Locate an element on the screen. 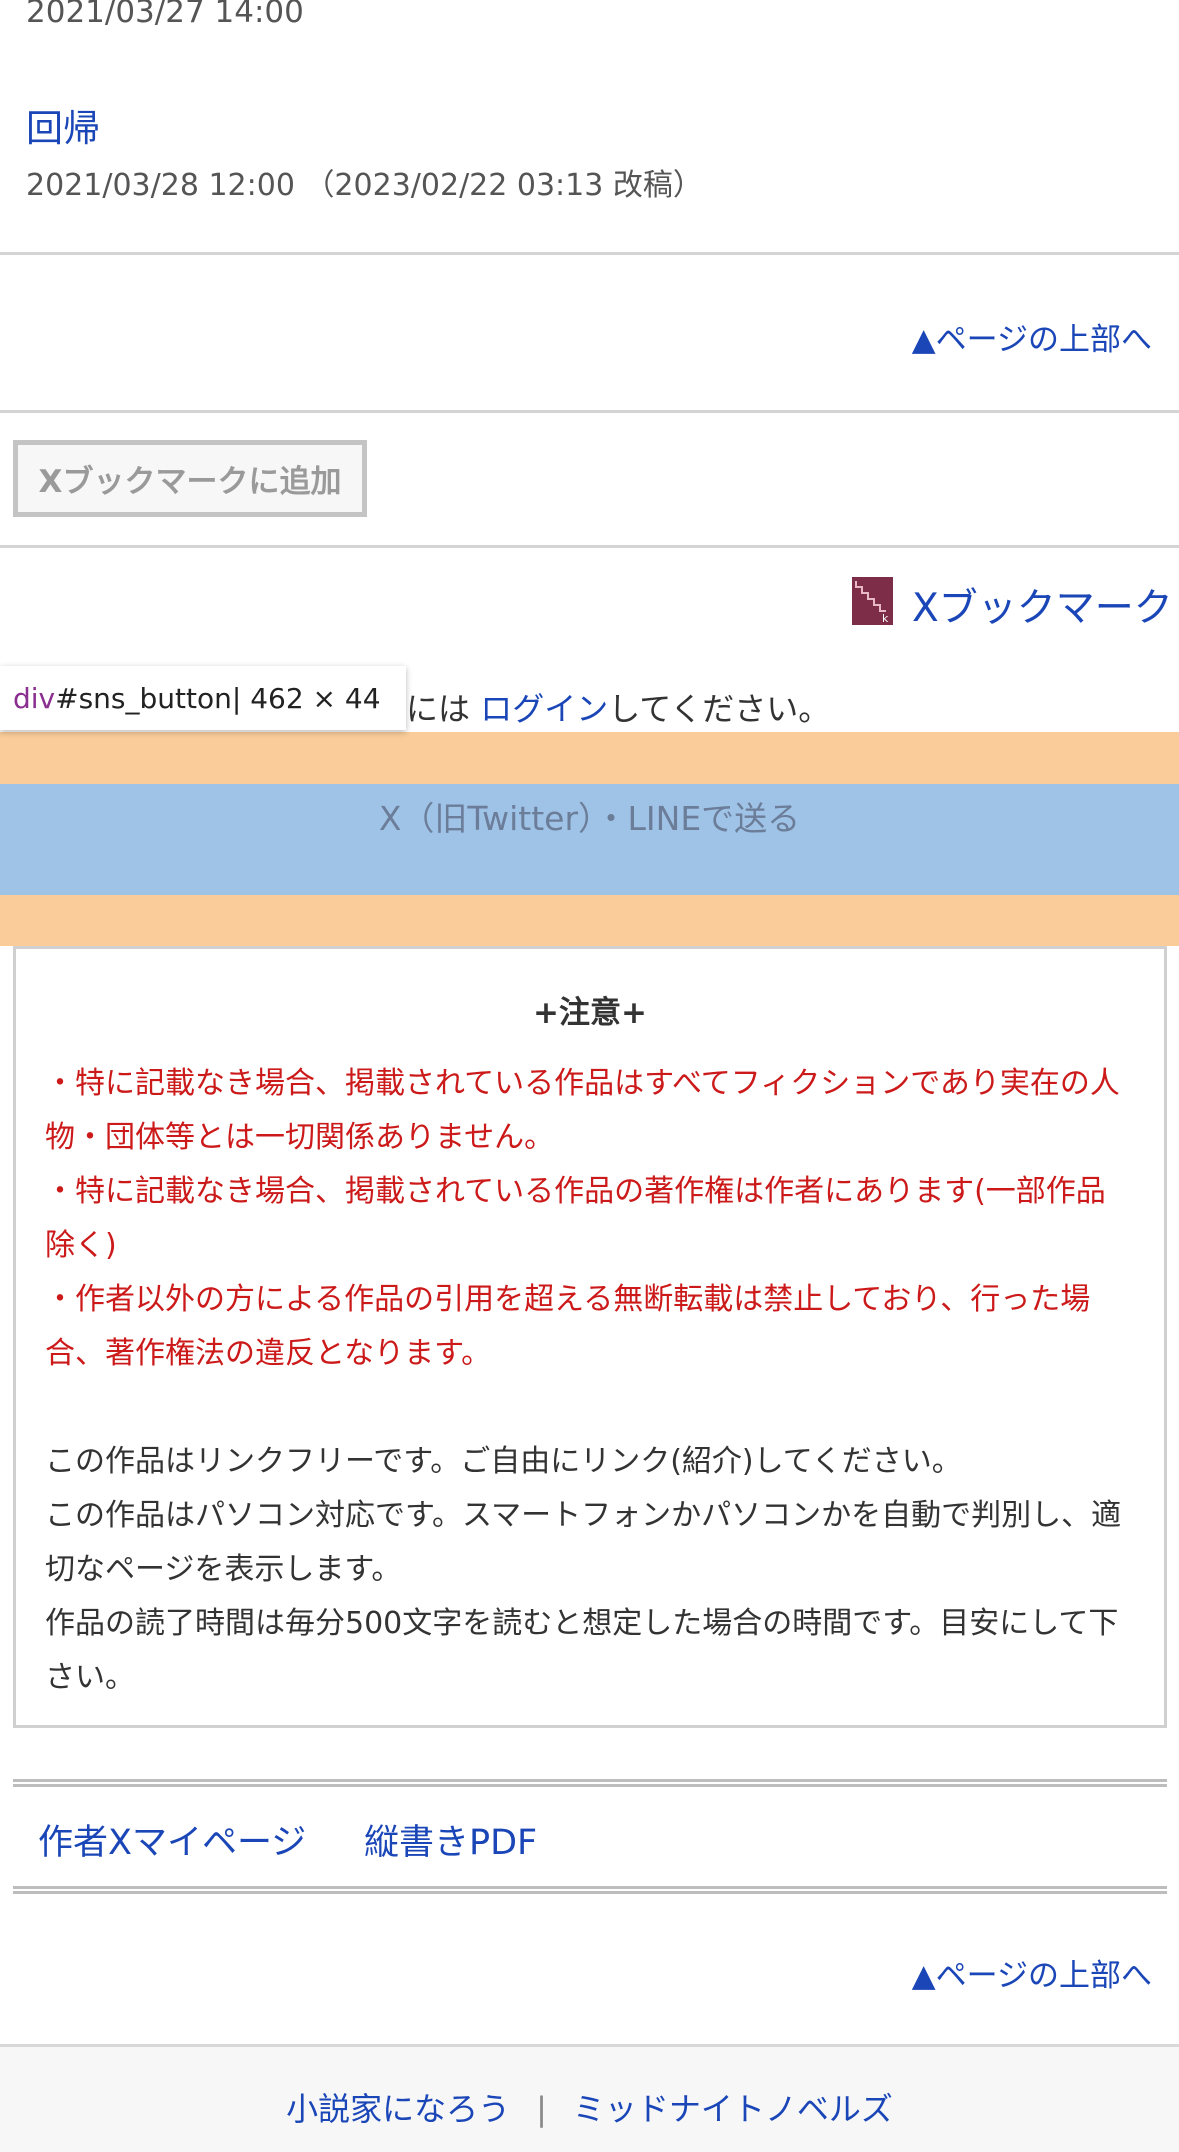  bookmark-icon-graphic: k is located at coordinates (872, 601).